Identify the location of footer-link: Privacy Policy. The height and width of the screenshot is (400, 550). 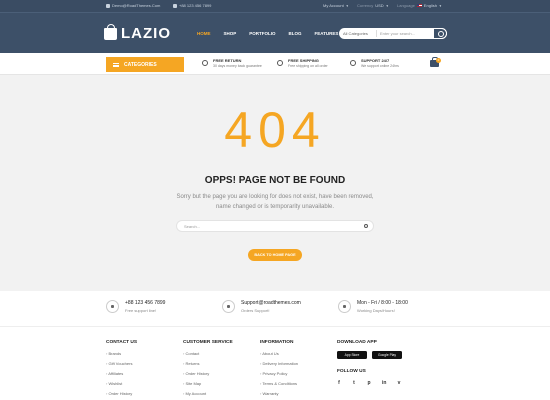
(279, 376).